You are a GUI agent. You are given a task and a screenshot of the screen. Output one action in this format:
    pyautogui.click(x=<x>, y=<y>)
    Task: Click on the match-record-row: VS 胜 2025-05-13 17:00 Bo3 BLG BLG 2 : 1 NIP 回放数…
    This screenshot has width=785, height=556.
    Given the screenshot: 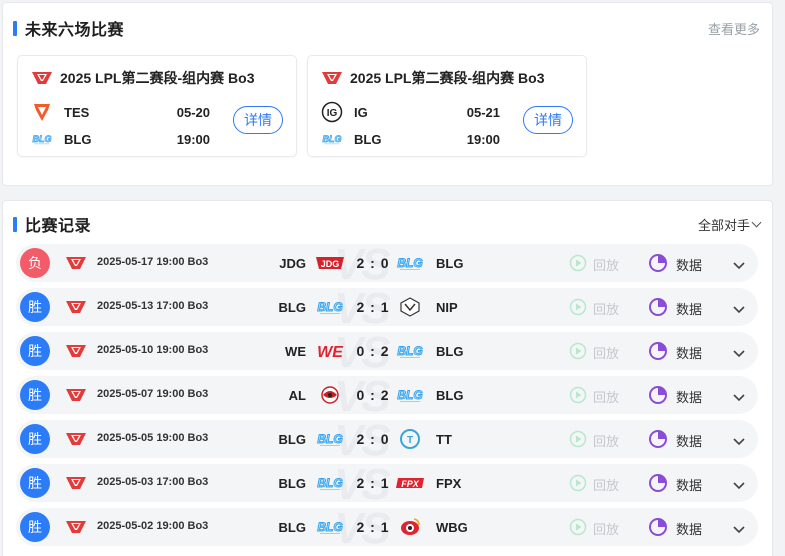 What is the action you would take?
    pyautogui.click(x=387, y=307)
    